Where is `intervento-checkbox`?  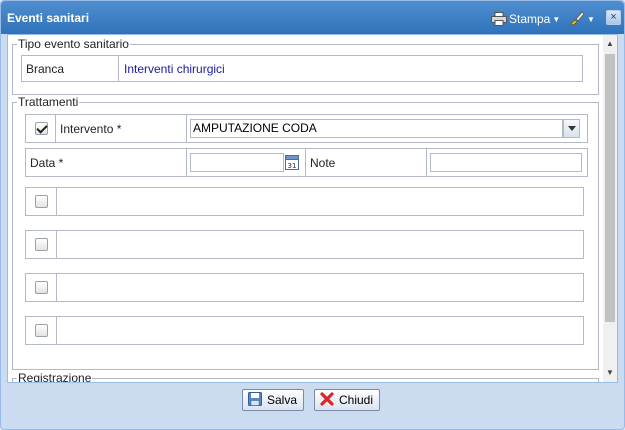 intervento-checkbox is located at coordinates (41, 128).